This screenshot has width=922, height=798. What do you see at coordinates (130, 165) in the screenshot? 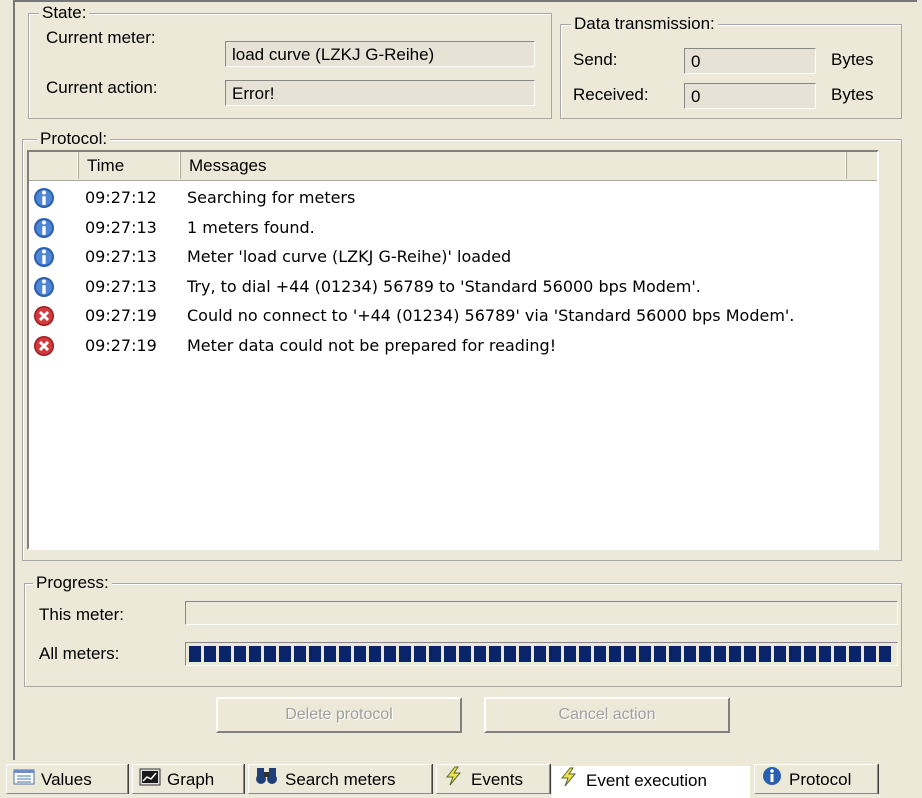
I see `column-header-time: Time` at bounding box center [130, 165].